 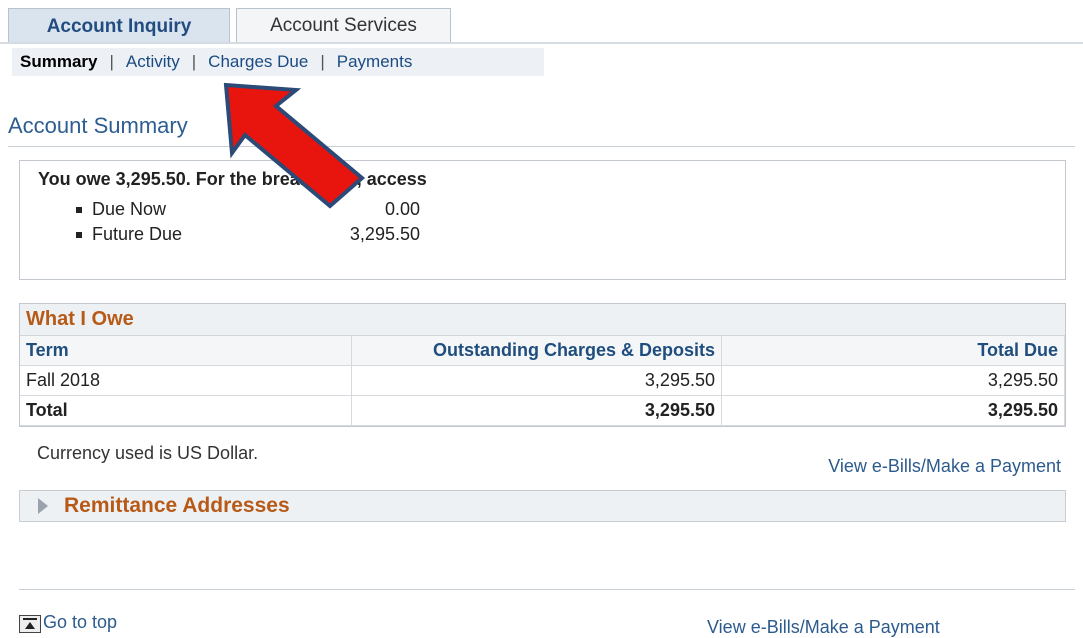 What do you see at coordinates (384, 234) in the screenshot?
I see `future-due-amount: 3,295.50` at bounding box center [384, 234].